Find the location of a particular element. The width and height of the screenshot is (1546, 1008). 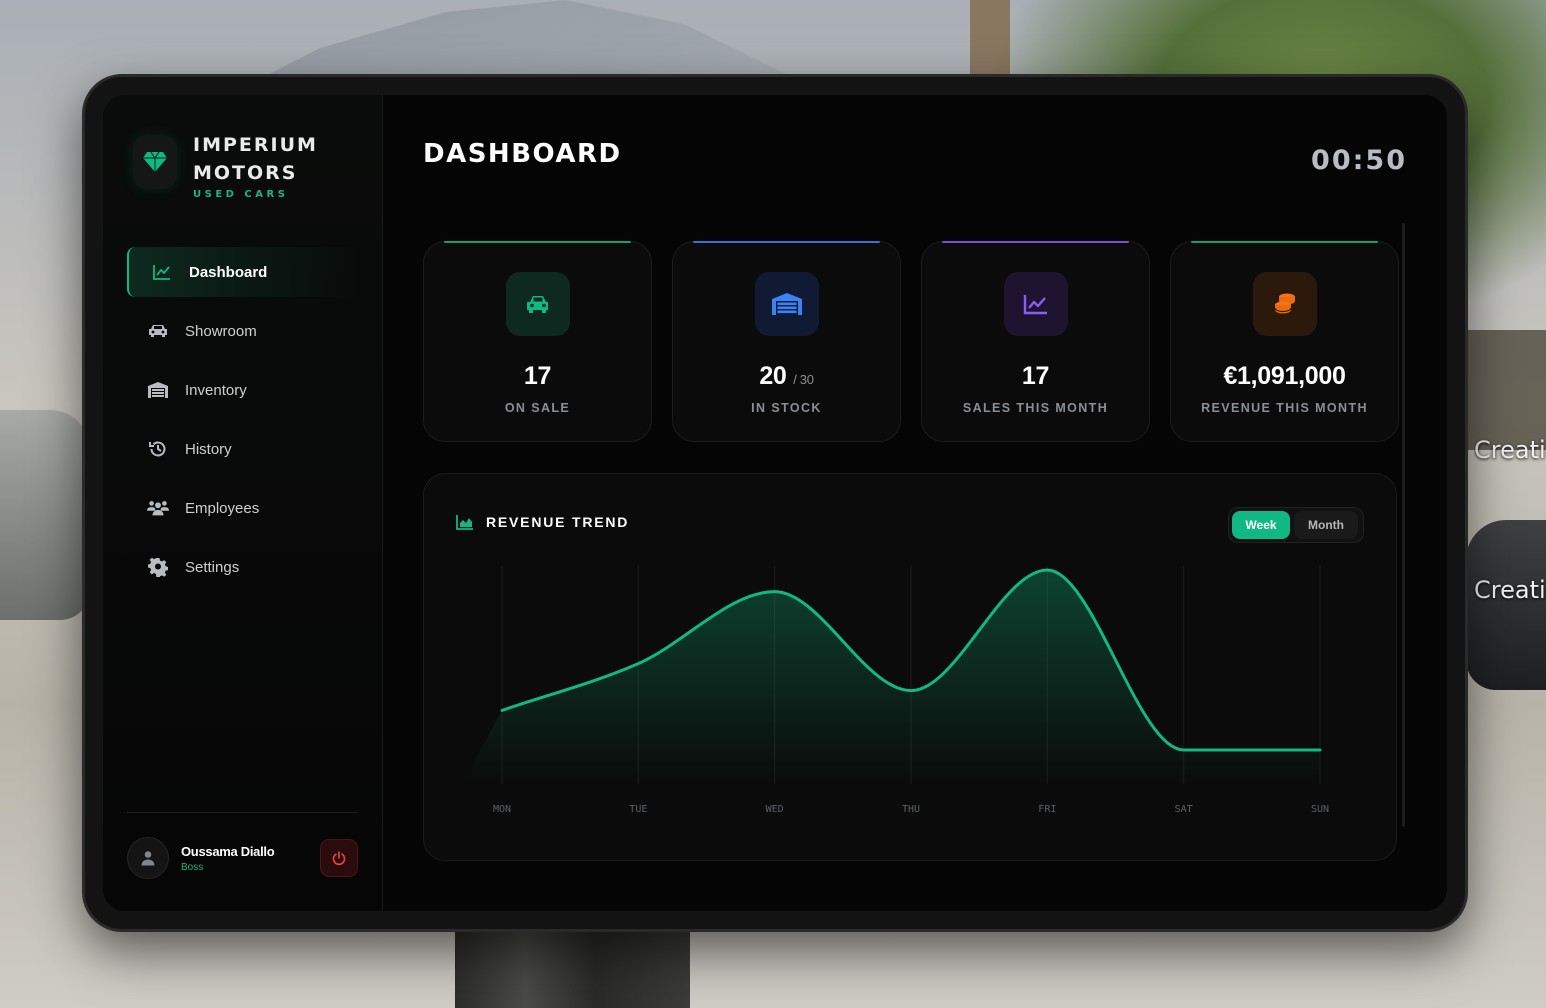

x-tick-label: FRI is located at coordinates (1047, 809).